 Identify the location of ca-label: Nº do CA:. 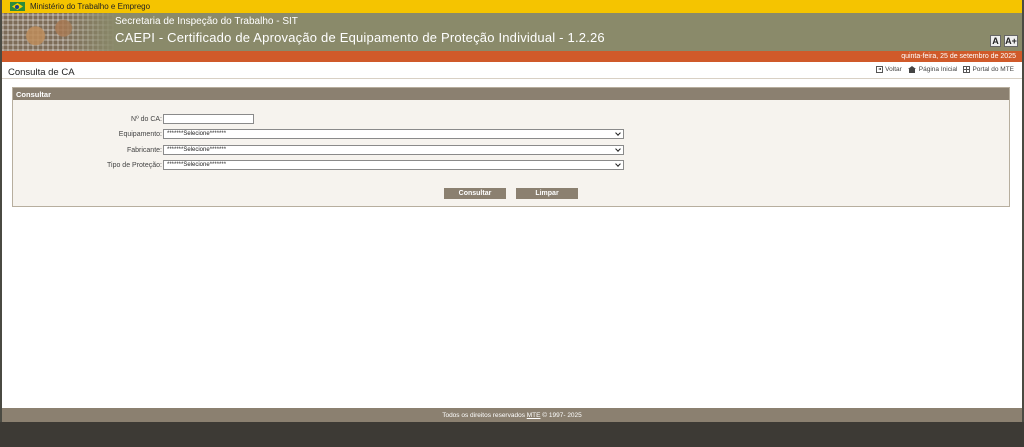
(146, 119).